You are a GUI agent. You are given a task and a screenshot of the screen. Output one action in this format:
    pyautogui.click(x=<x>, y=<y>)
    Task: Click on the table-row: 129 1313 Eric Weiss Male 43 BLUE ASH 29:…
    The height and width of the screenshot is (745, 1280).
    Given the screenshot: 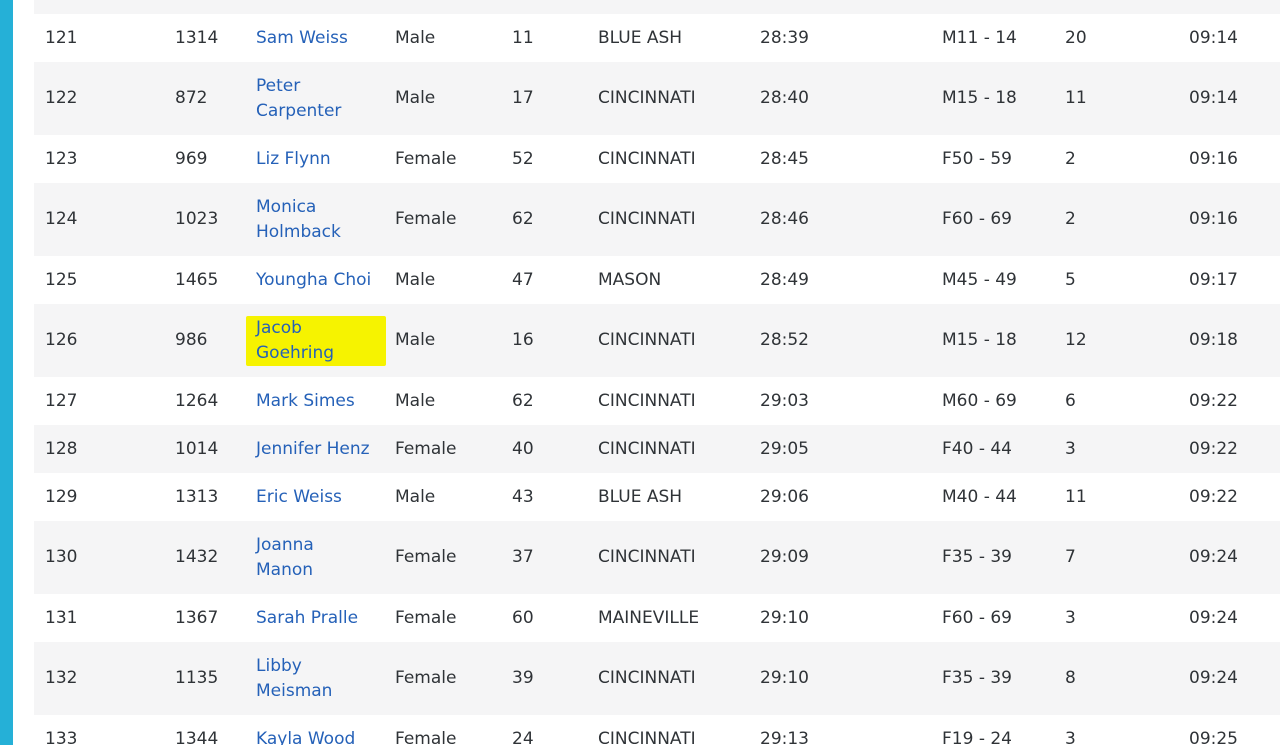 What is the action you would take?
    pyautogui.click(x=657, y=497)
    